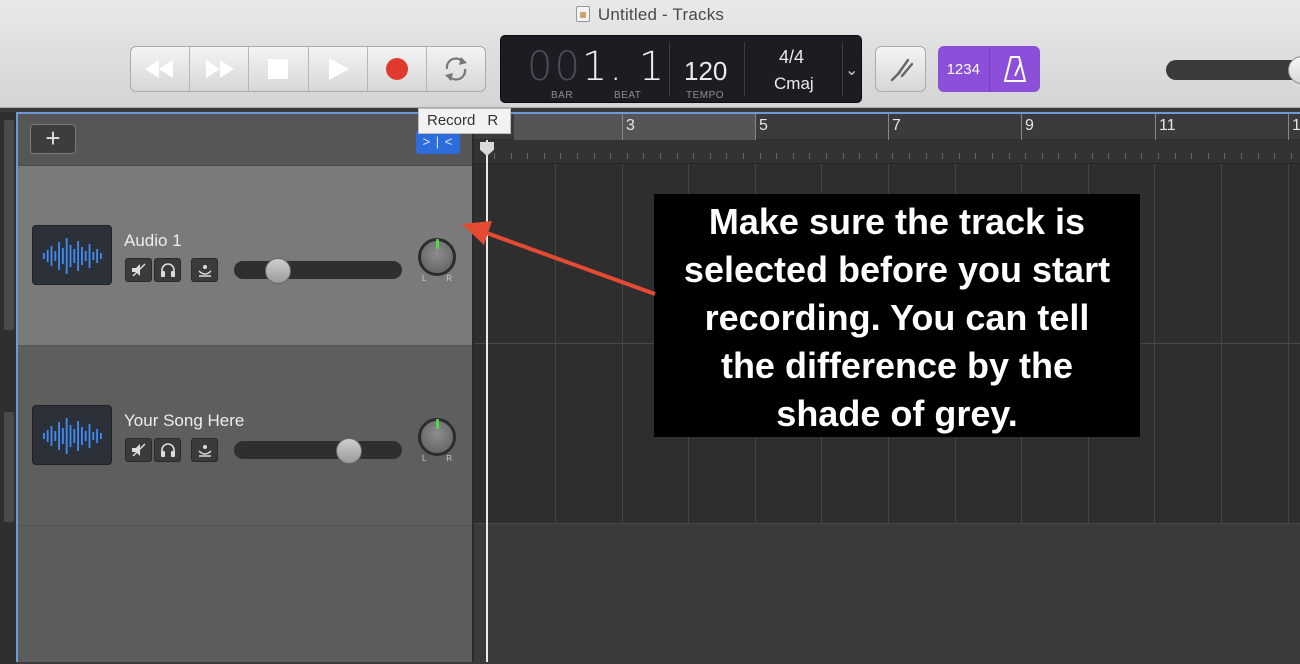 The width and height of the screenshot is (1300, 664). Describe the element at coordinates (1167, 125) in the screenshot. I see `ruler-bar-number: 11` at that location.